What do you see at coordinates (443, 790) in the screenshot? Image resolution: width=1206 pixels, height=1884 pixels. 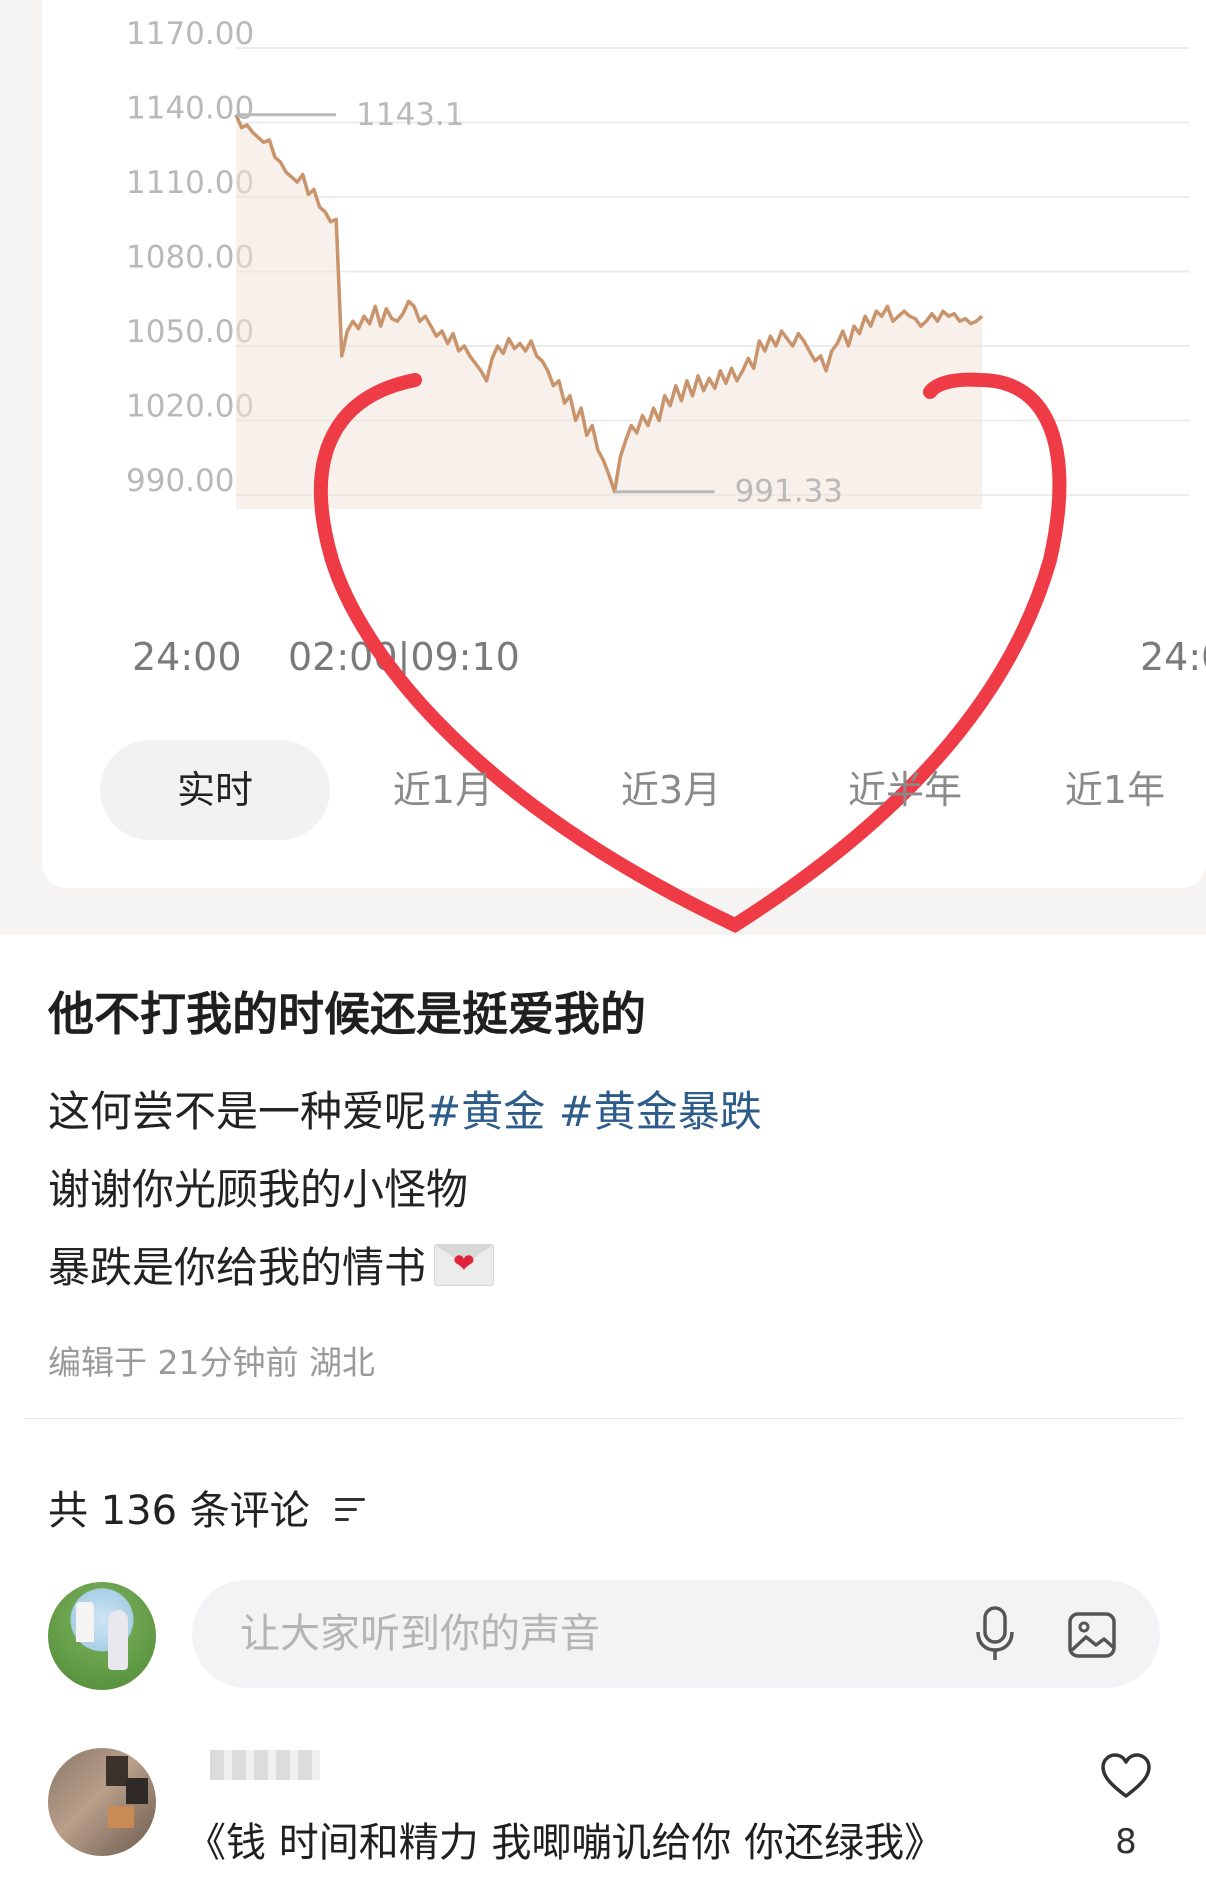 I see `tab-1-month: 近1月` at bounding box center [443, 790].